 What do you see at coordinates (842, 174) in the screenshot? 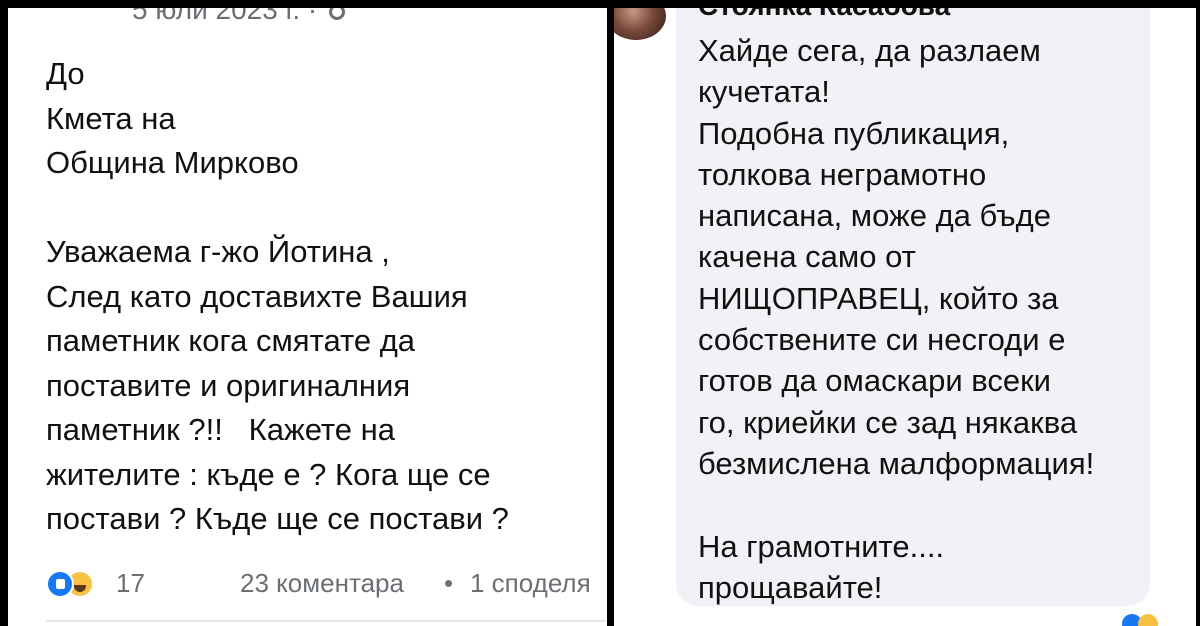
I see `comment-line: толкова неграмотно` at bounding box center [842, 174].